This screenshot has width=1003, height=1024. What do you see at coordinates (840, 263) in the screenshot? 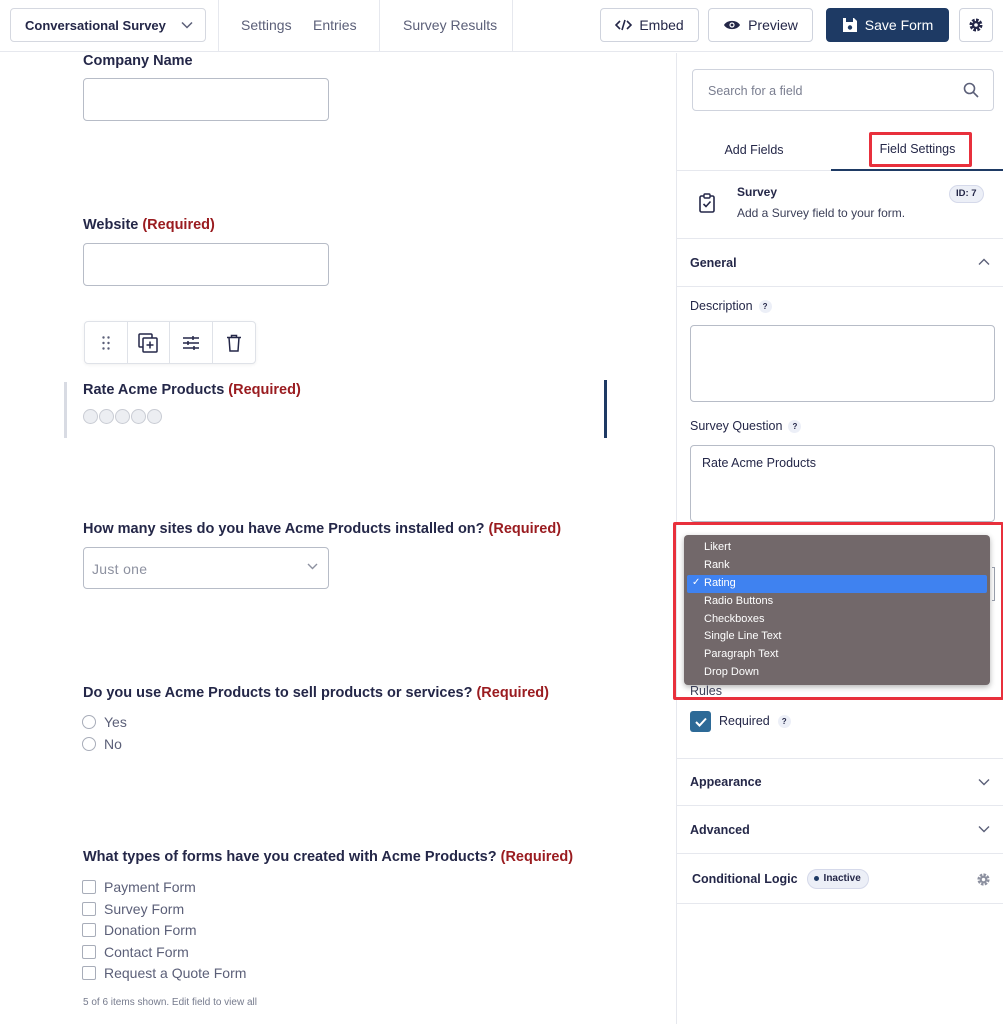
I see `general-section-toggle: General` at bounding box center [840, 263].